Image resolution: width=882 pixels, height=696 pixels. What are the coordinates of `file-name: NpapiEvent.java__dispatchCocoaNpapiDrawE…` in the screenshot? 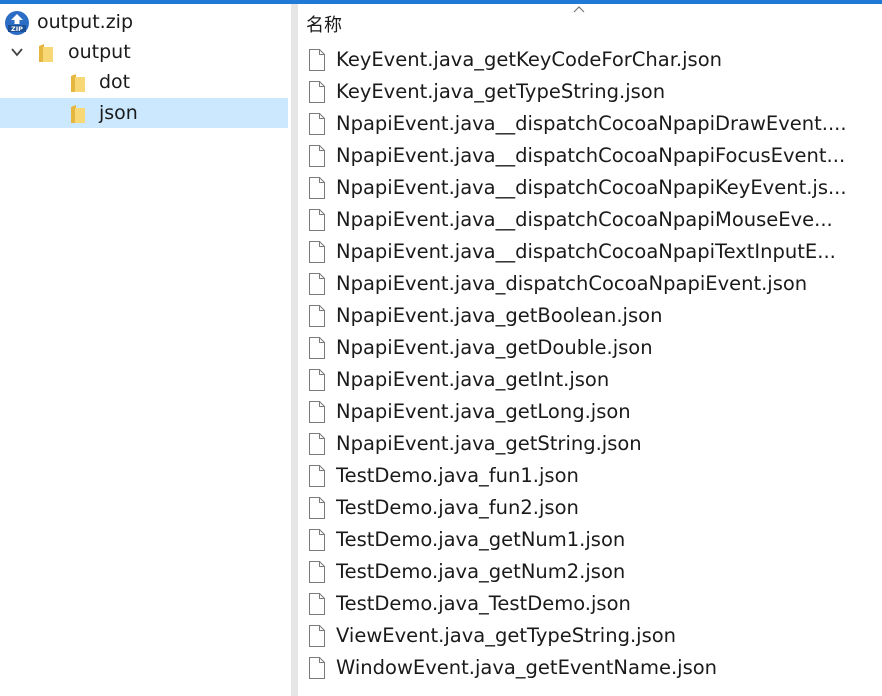 It's located at (591, 123).